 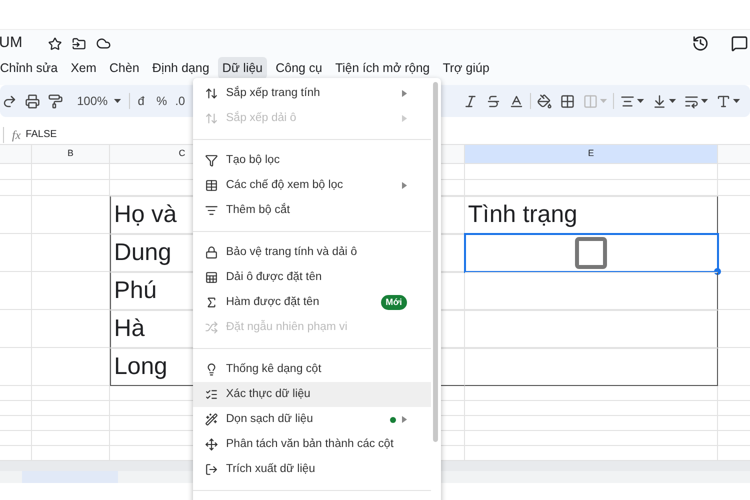 What do you see at coordinates (591, 215) in the screenshot?
I see `table-cell: Tình trạng` at bounding box center [591, 215].